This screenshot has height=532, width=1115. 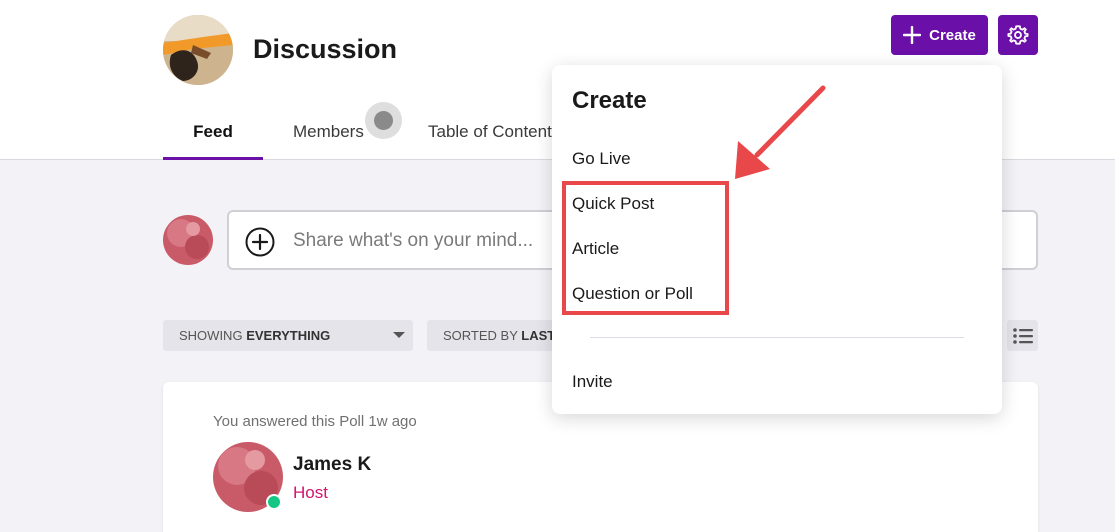 What do you see at coordinates (592, 382) in the screenshot?
I see `menu-item-invite: Invite` at bounding box center [592, 382].